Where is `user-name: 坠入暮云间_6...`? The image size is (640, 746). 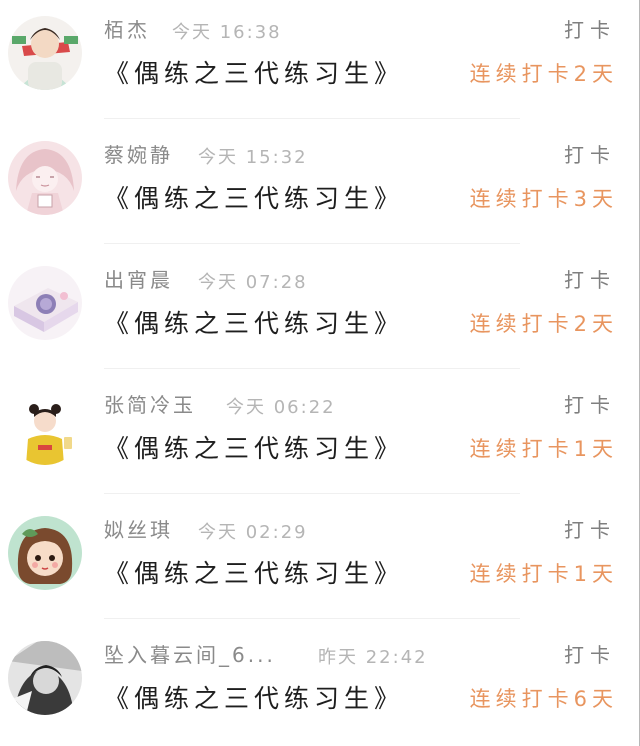 user-name: 坠入暮云间_6... is located at coordinates (190, 653).